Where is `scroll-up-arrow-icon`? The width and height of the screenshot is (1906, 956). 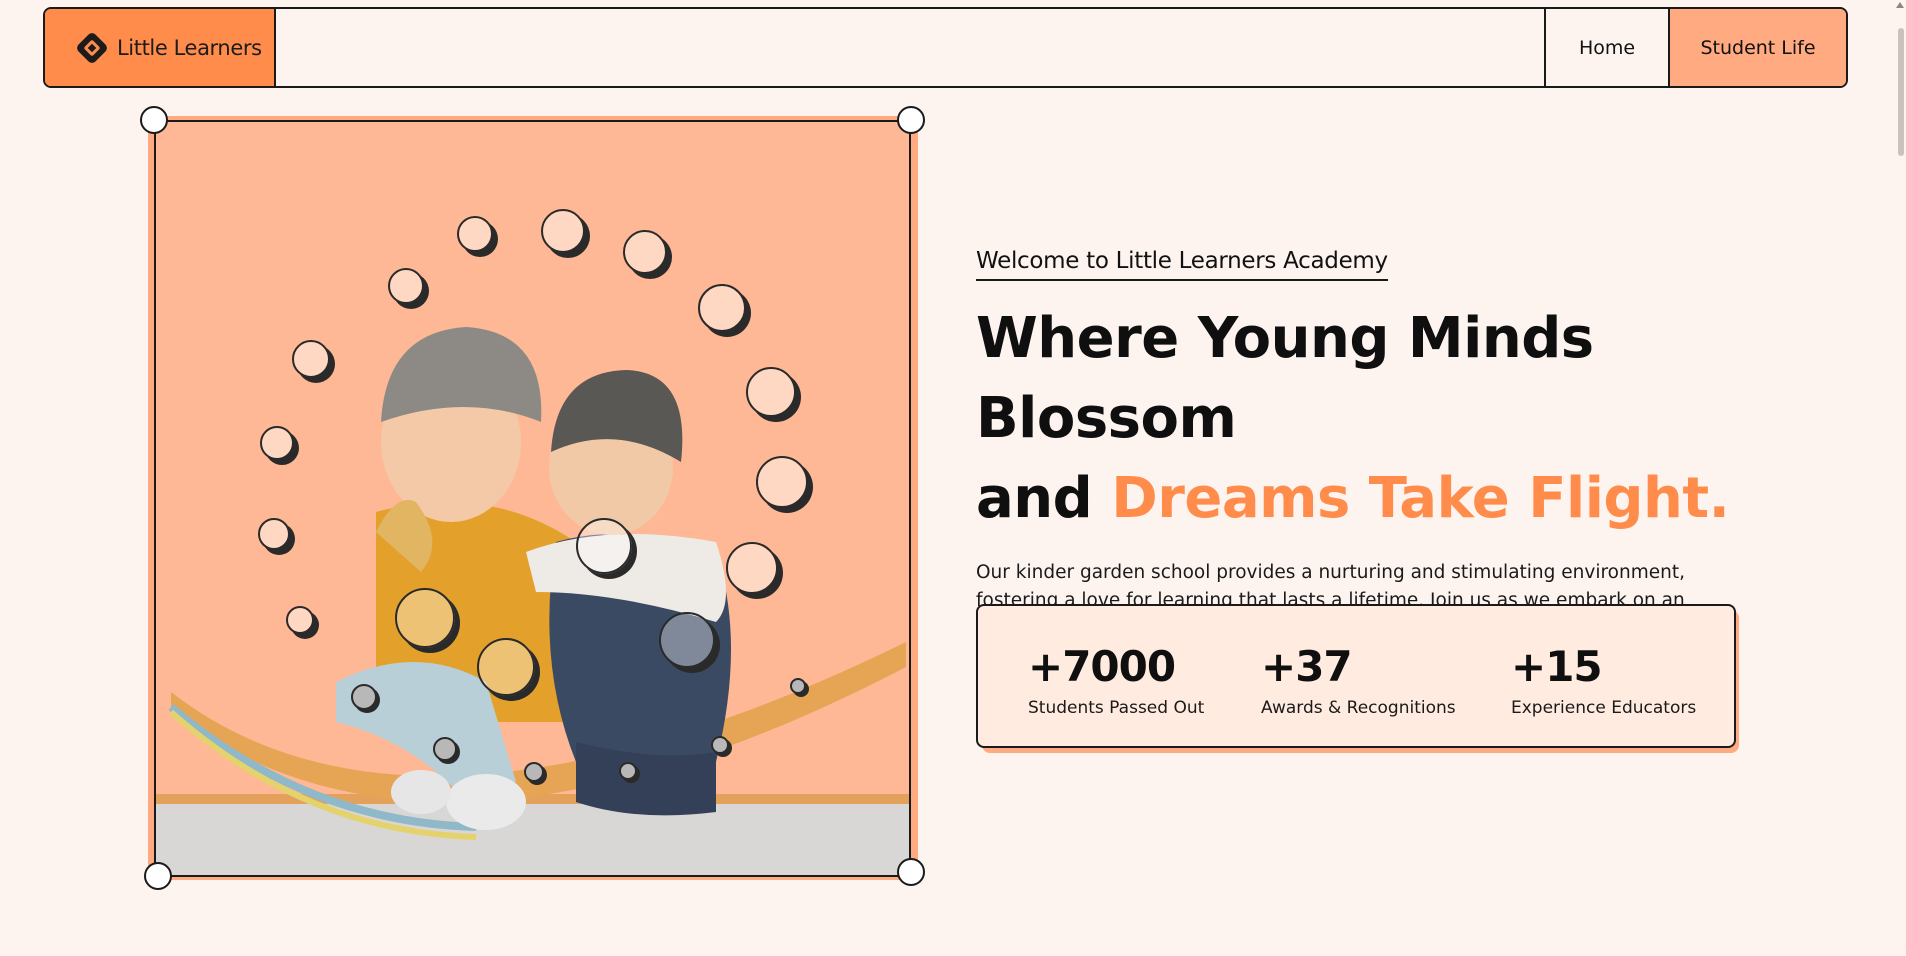
scroll-up-arrow-icon is located at coordinates (1900, 5).